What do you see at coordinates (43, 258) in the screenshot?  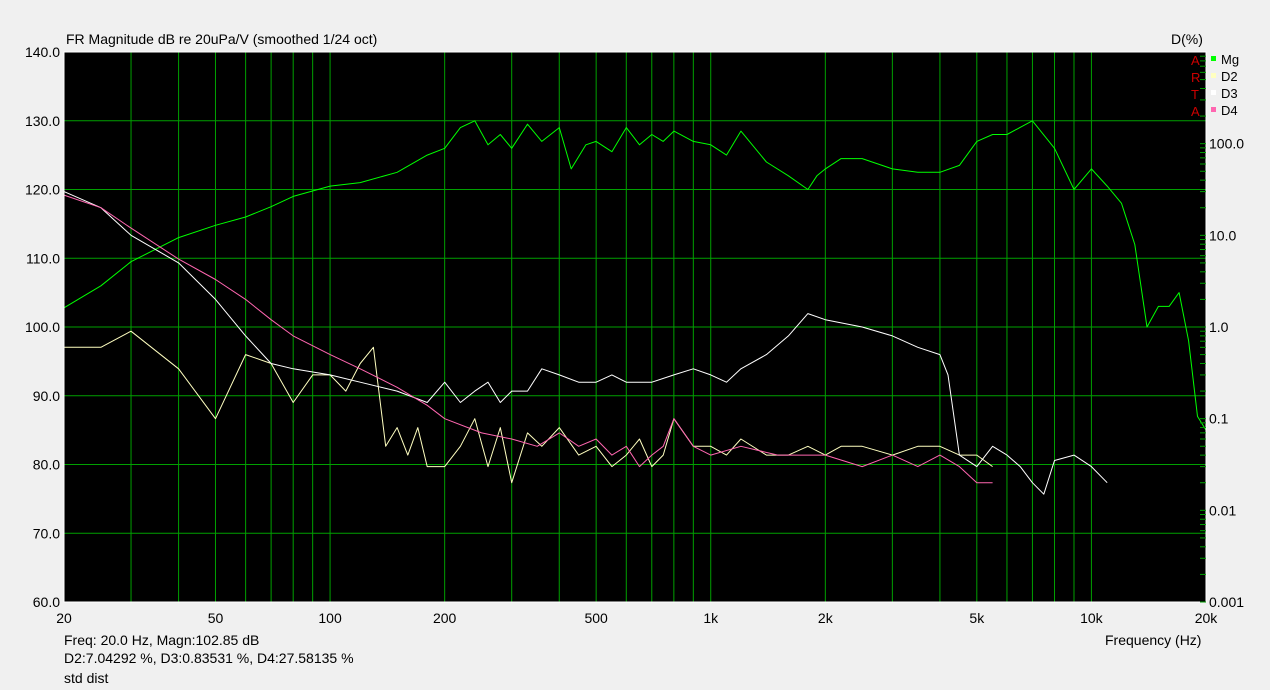 I see `y-tick-label: 110.0` at bounding box center [43, 258].